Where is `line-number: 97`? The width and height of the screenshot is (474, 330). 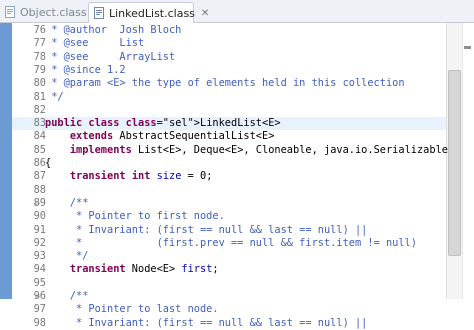
line-number: 97 is located at coordinates (39, 309).